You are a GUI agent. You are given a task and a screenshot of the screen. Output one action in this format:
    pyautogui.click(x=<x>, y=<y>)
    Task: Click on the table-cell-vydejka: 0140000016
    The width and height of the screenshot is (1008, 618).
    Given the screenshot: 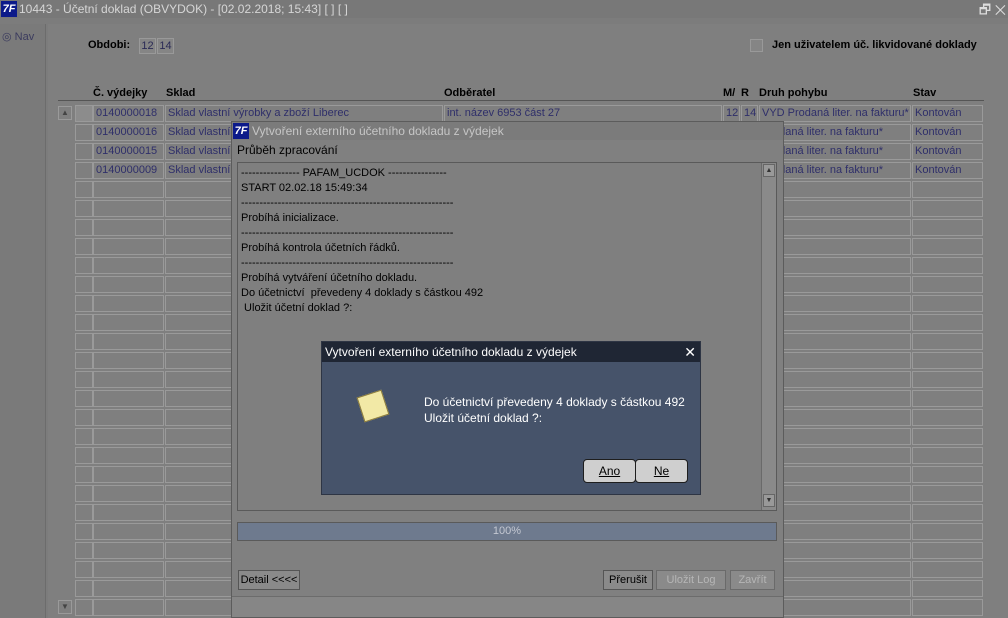 What is the action you would take?
    pyautogui.click(x=128, y=132)
    